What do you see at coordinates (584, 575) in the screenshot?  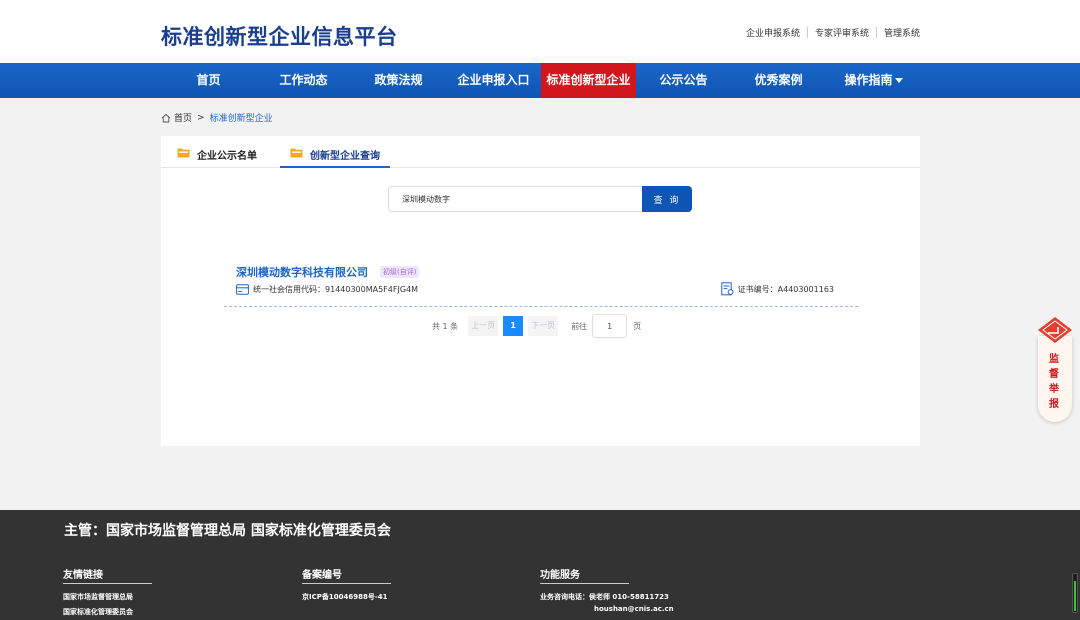 I see `footer-service-title: 功能服务` at bounding box center [584, 575].